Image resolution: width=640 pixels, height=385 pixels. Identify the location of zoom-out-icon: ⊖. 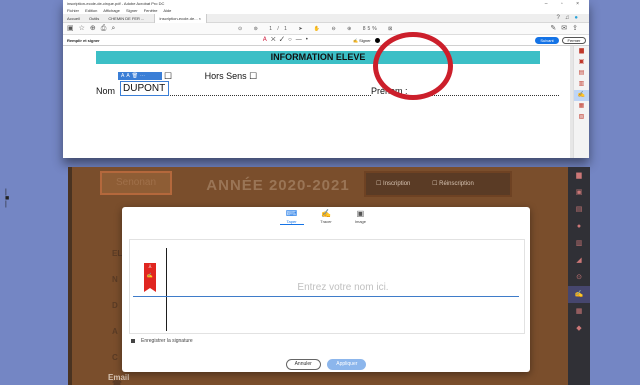
(335, 29).